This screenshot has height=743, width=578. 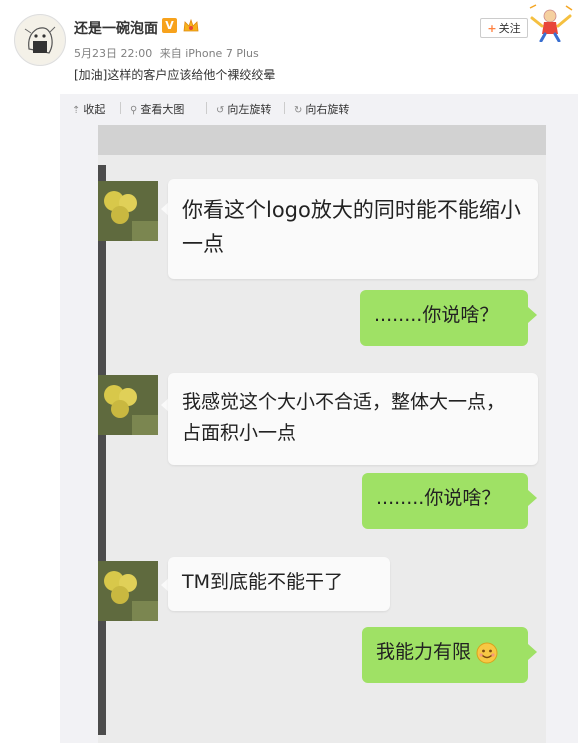 What do you see at coordinates (169, 25) in the screenshot?
I see `verified-badge-icon: V` at bounding box center [169, 25].